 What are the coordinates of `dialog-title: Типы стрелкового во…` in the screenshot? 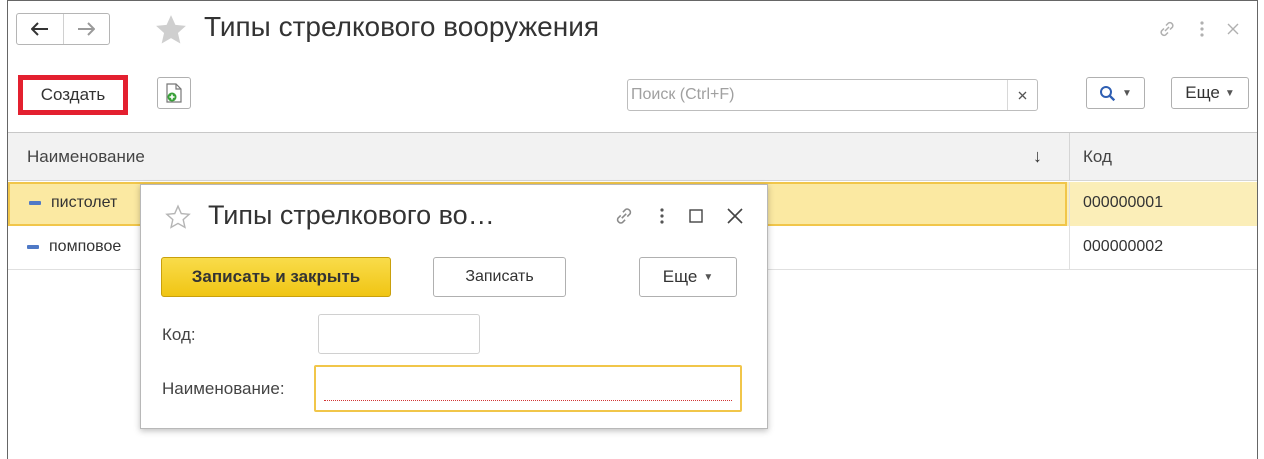 It's located at (351, 215).